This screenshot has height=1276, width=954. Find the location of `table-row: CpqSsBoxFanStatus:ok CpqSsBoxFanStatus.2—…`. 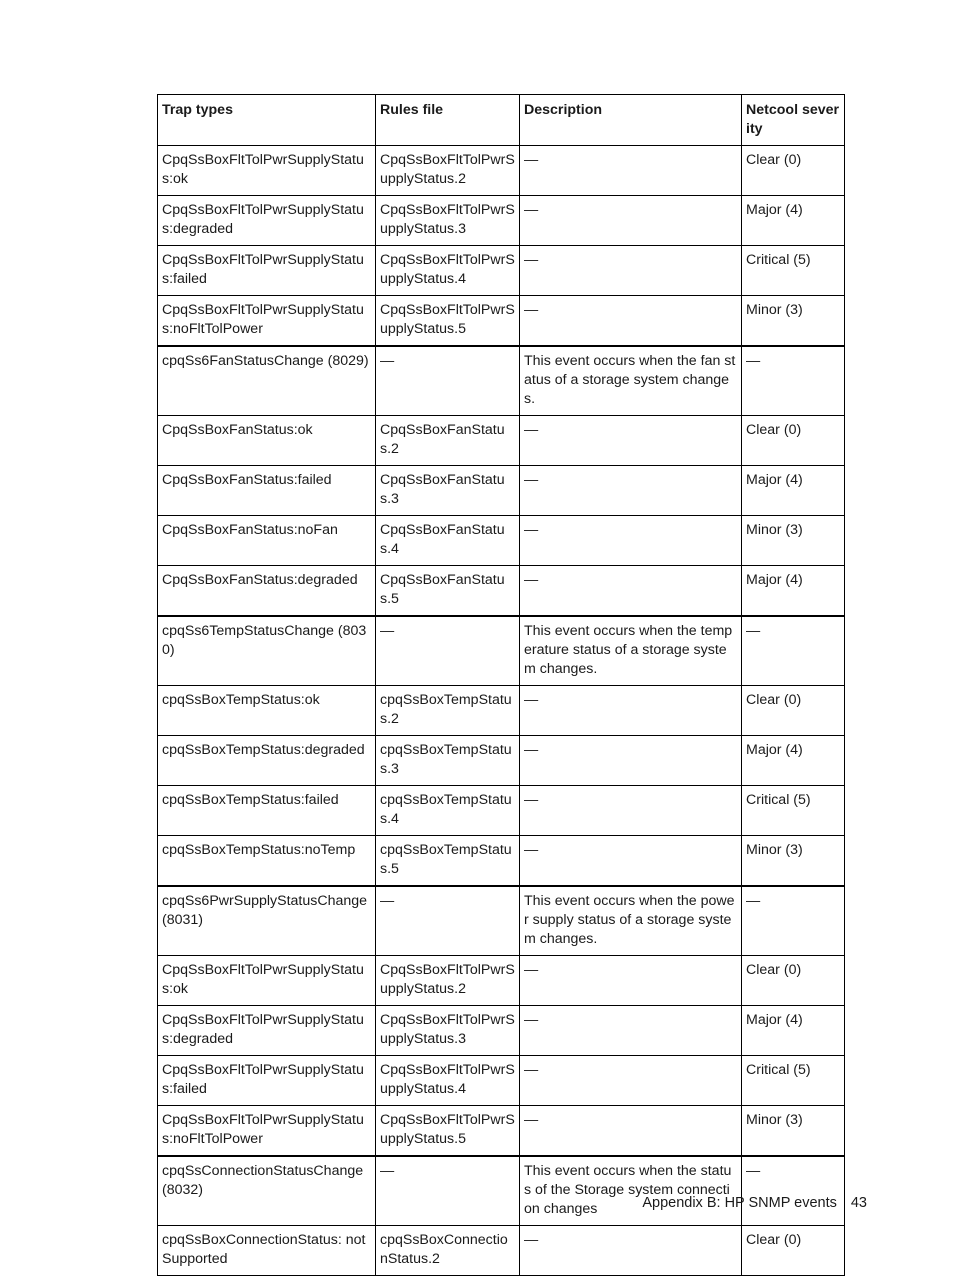

table-row: CpqSsBoxFanStatus:ok CpqSsBoxFanStatus.2—… is located at coordinates (501, 440).